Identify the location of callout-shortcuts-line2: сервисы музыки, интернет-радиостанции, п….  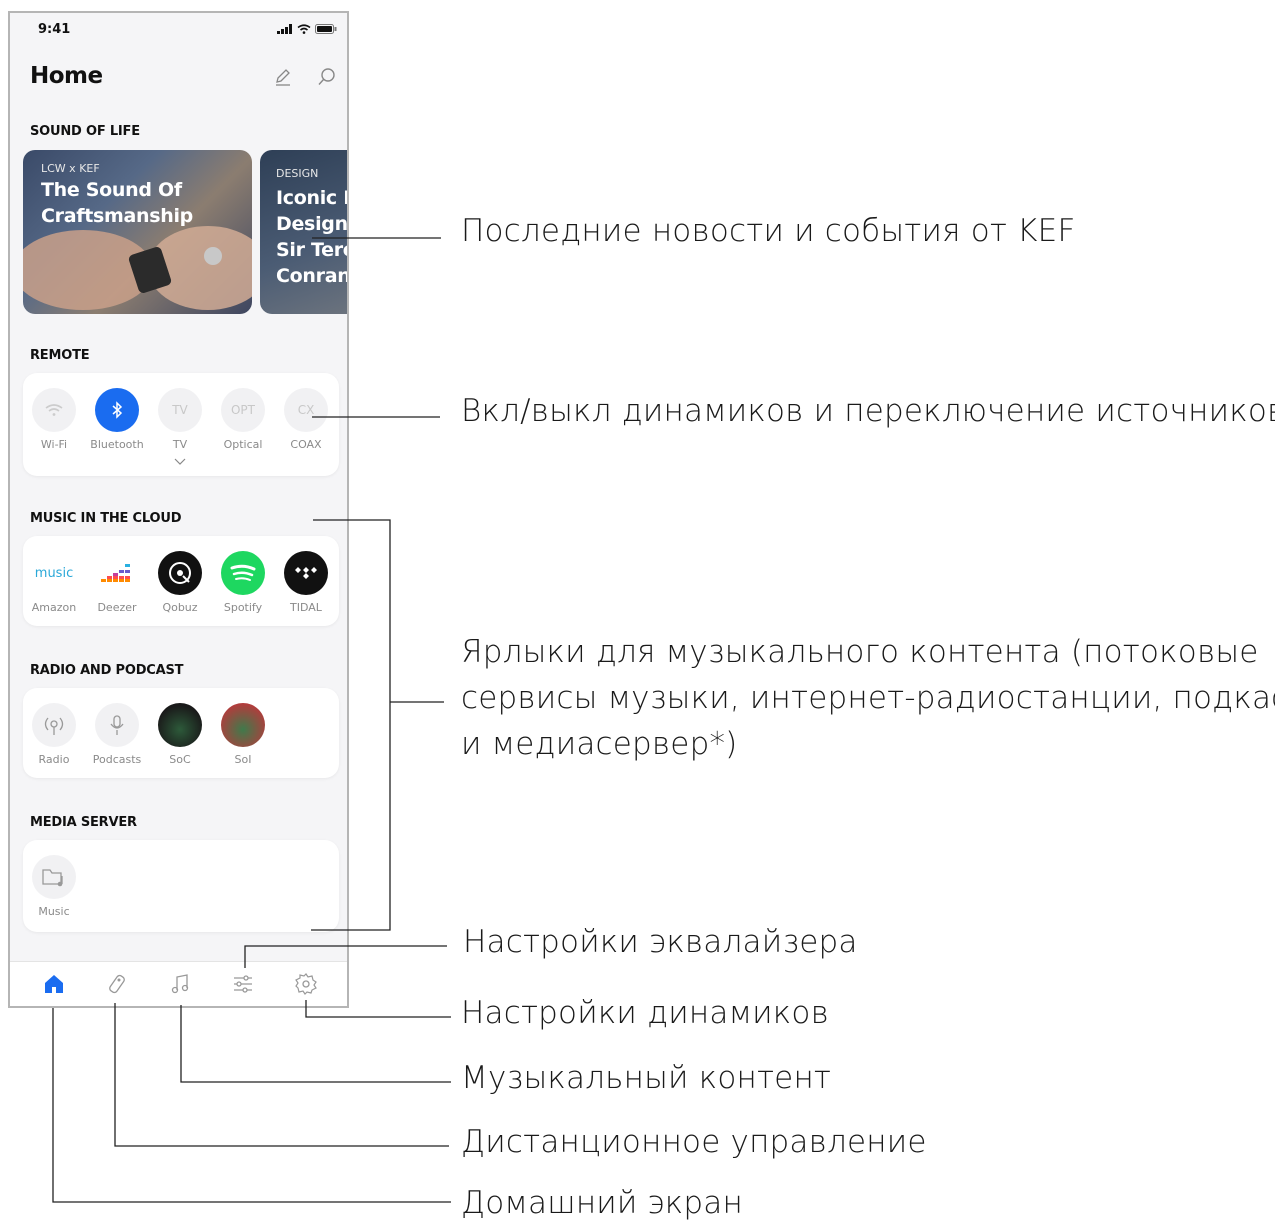
(868, 698).